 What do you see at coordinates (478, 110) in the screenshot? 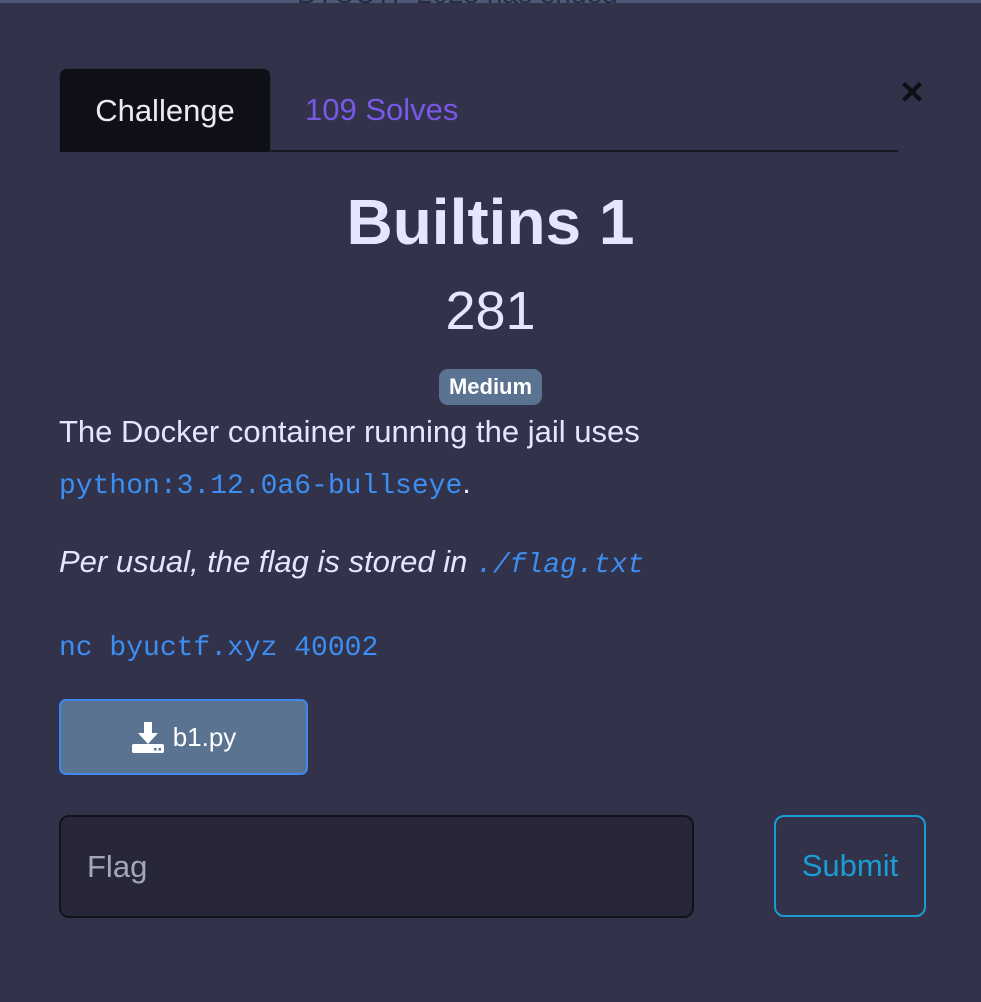
I see `modal-tabs: Challenge 109 Solves` at bounding box center [478, 110].